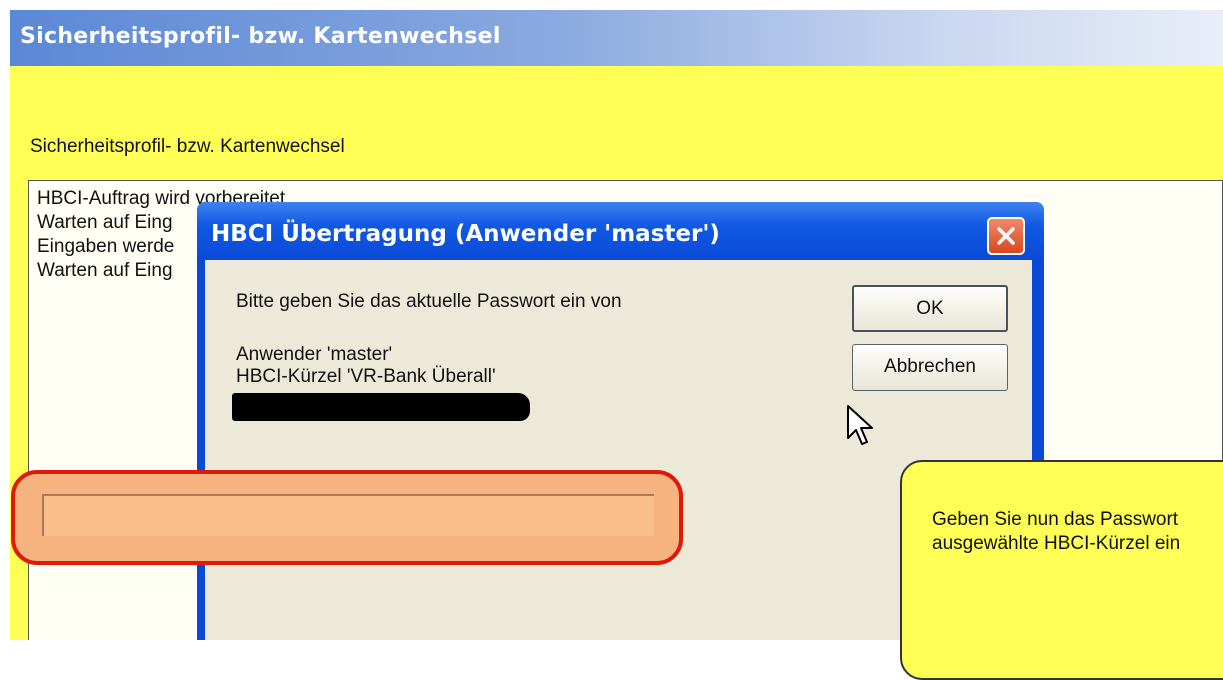 This screenshot has height=680, width=1223. Describe the element at coordinates (187, 146) in the screenshot. I see `section-heading: Sicherheitsprofil- bzw. Kartenwechsel` at that location.